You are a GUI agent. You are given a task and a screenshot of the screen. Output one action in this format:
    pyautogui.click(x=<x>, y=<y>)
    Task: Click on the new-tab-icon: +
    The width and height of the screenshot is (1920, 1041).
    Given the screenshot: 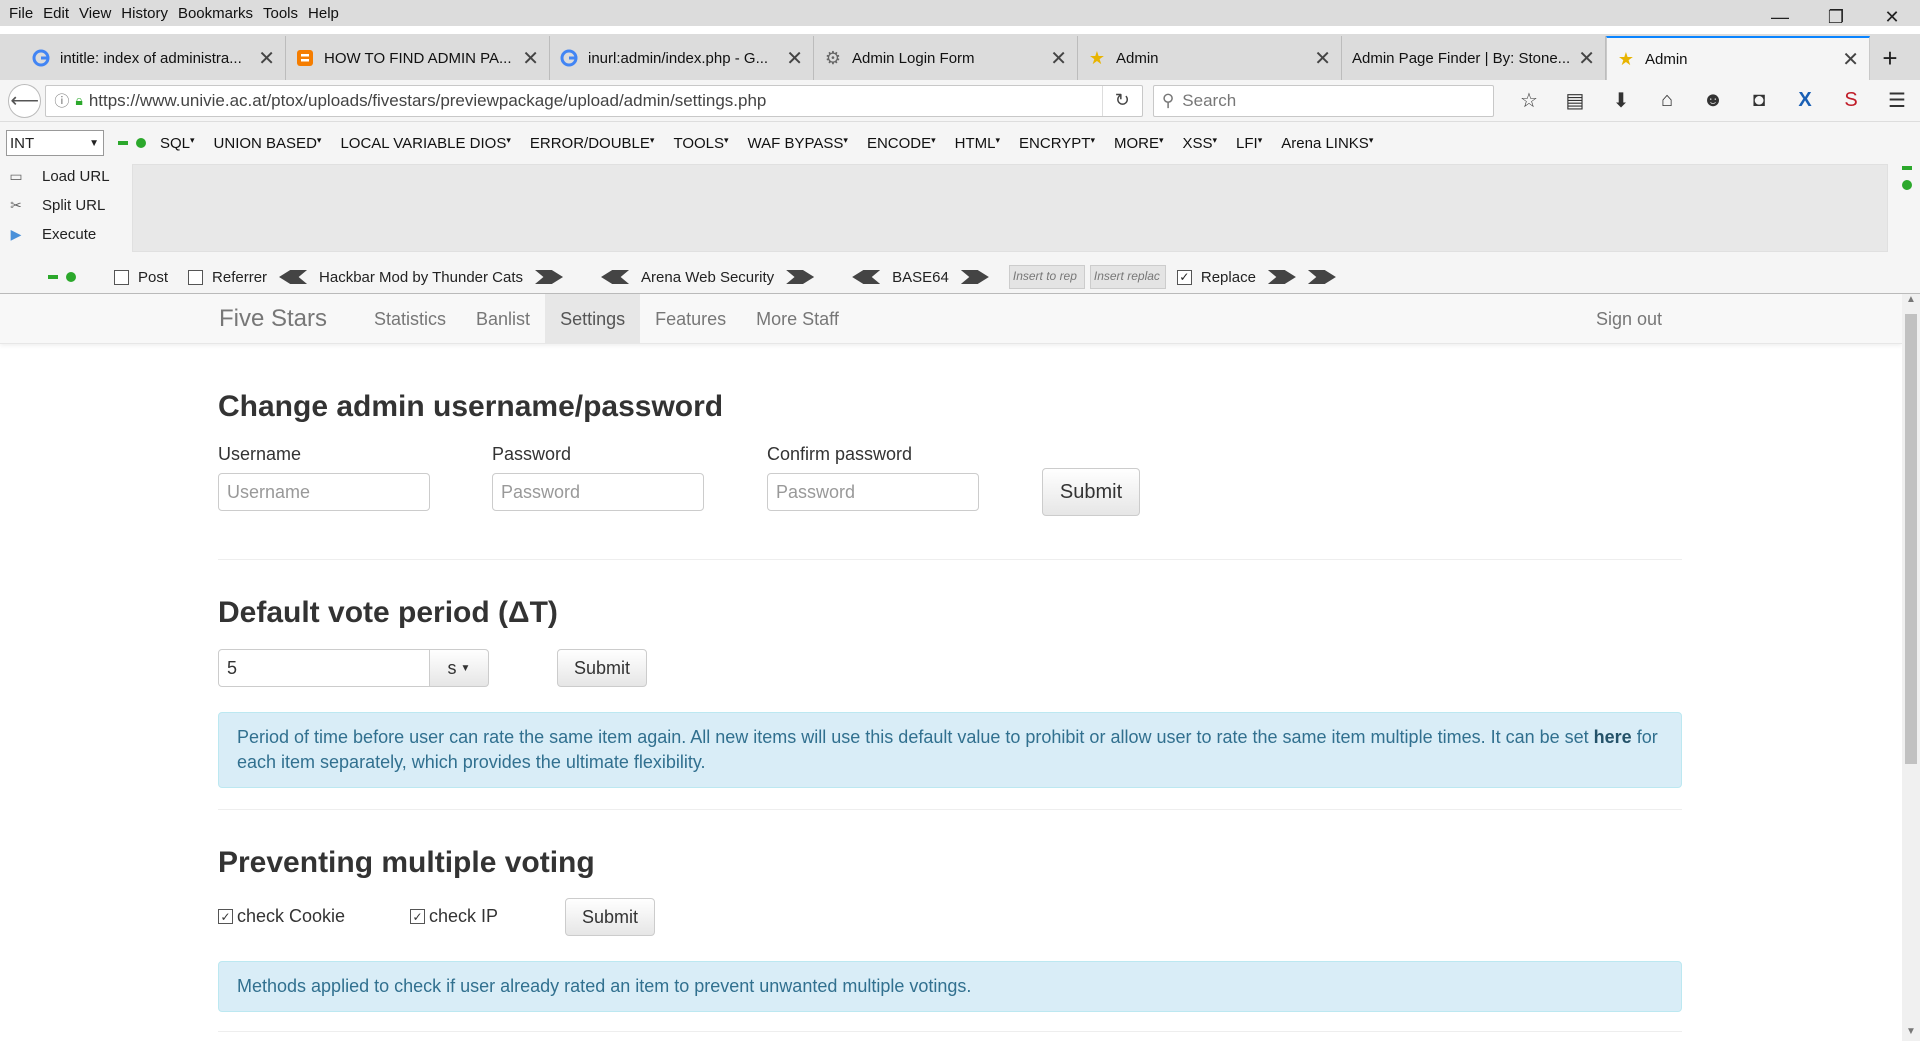 What is the action you would take?
    pyautogui.click(x=1890, y=58)
    